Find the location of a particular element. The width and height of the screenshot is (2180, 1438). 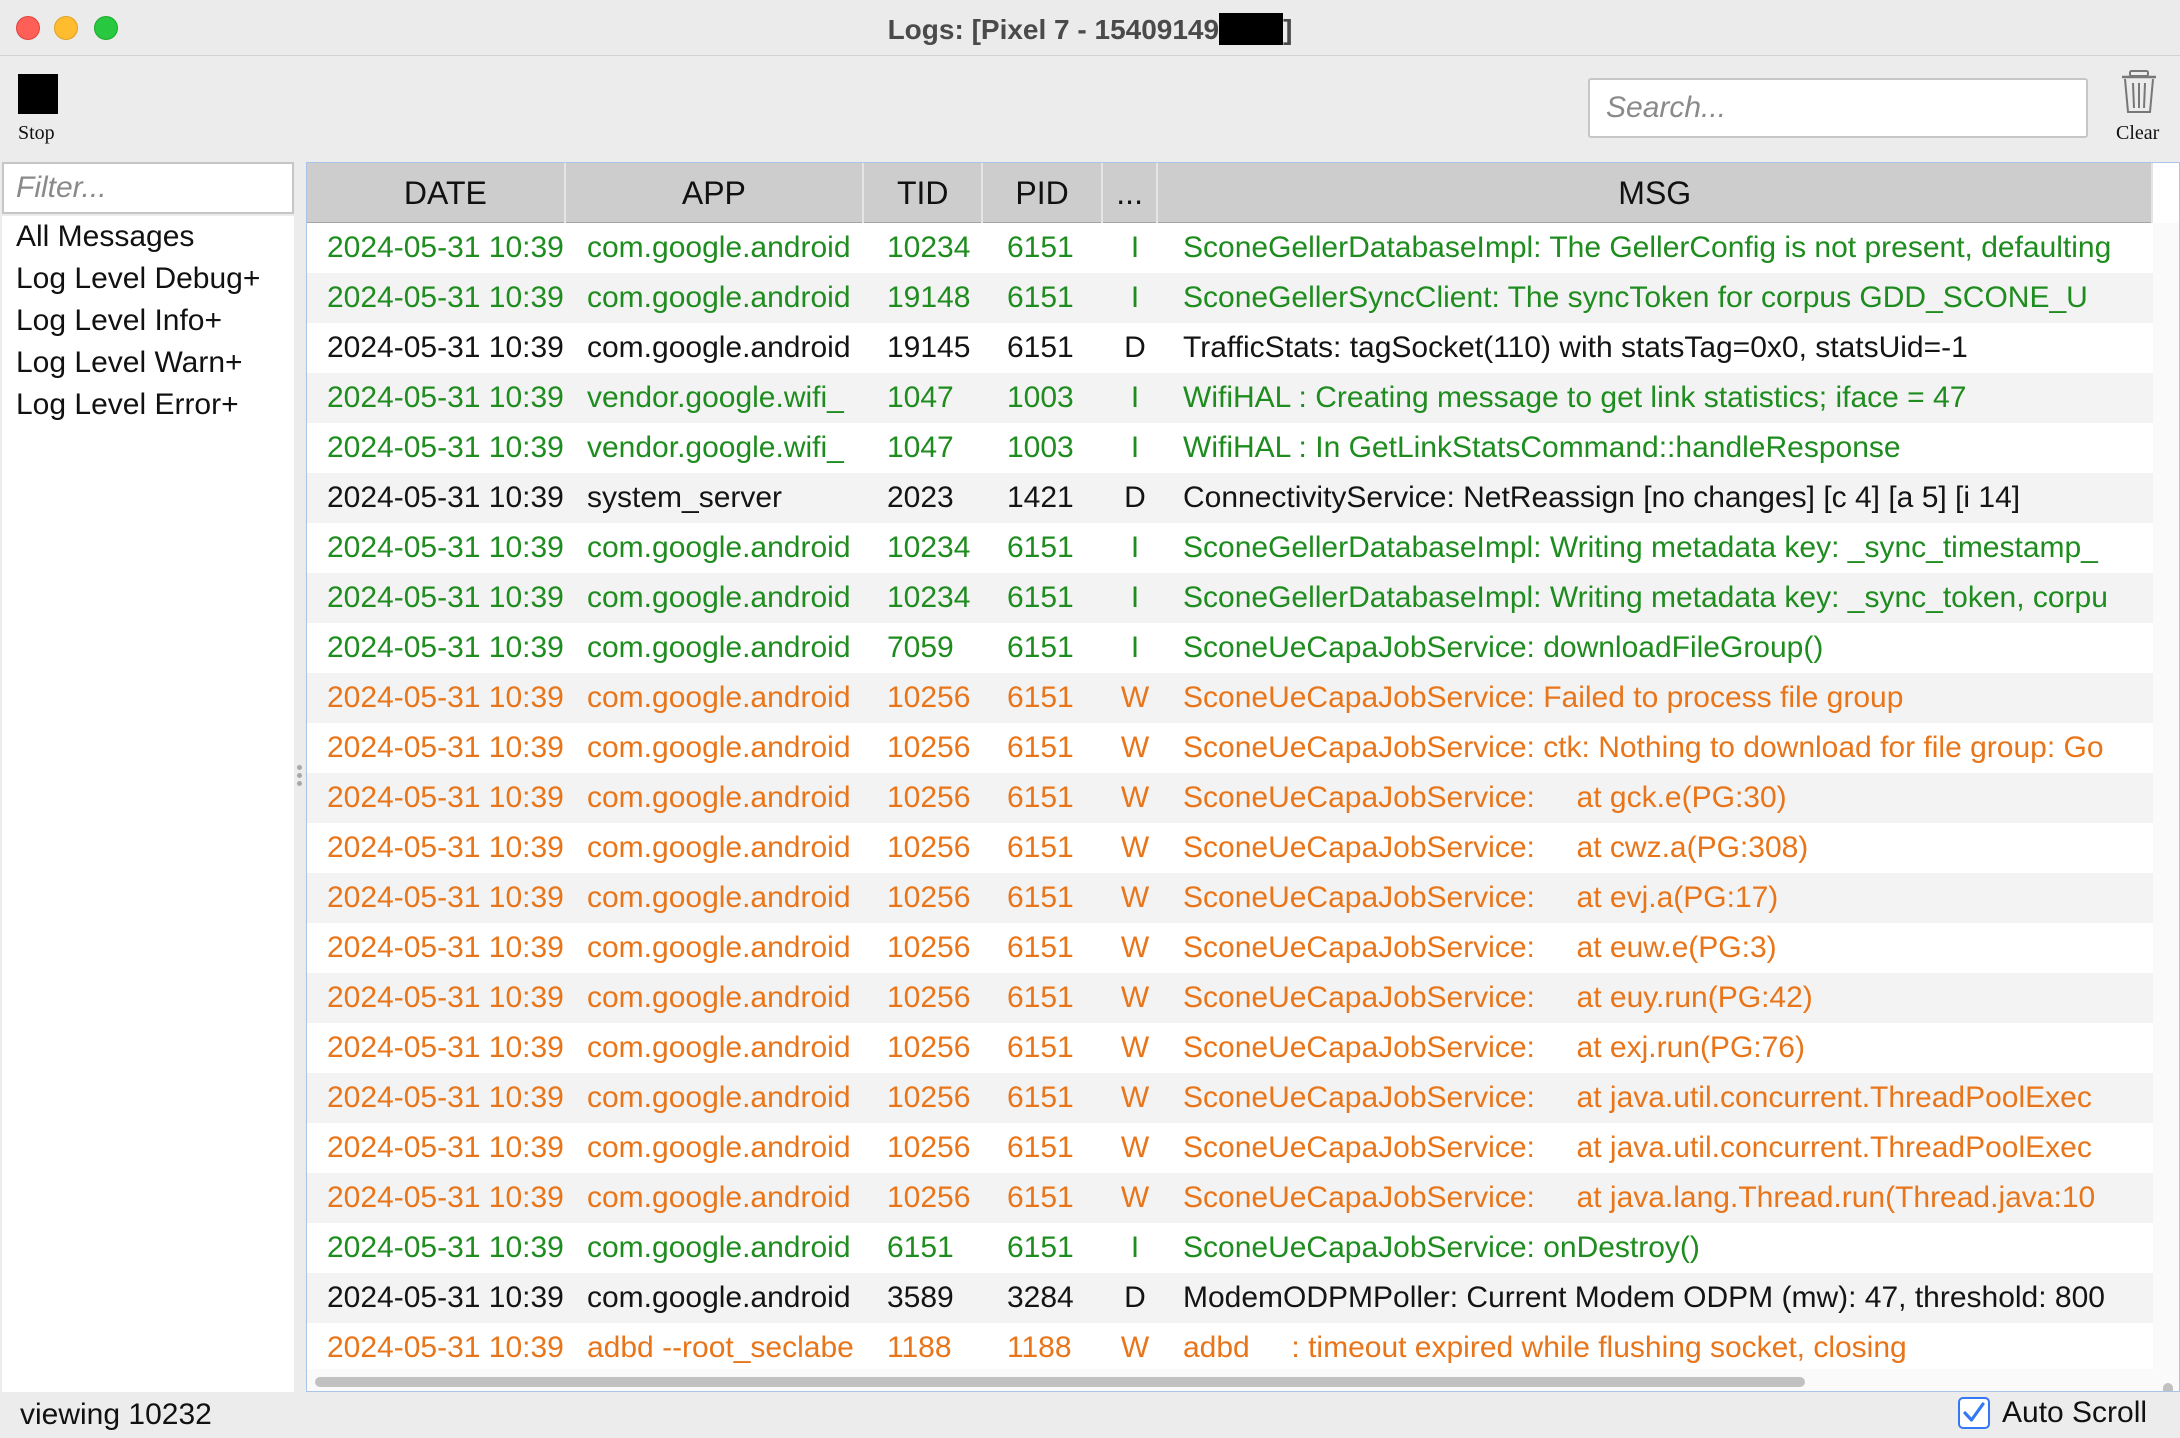

column-header-app: APP is located at coordinates (715, 193).